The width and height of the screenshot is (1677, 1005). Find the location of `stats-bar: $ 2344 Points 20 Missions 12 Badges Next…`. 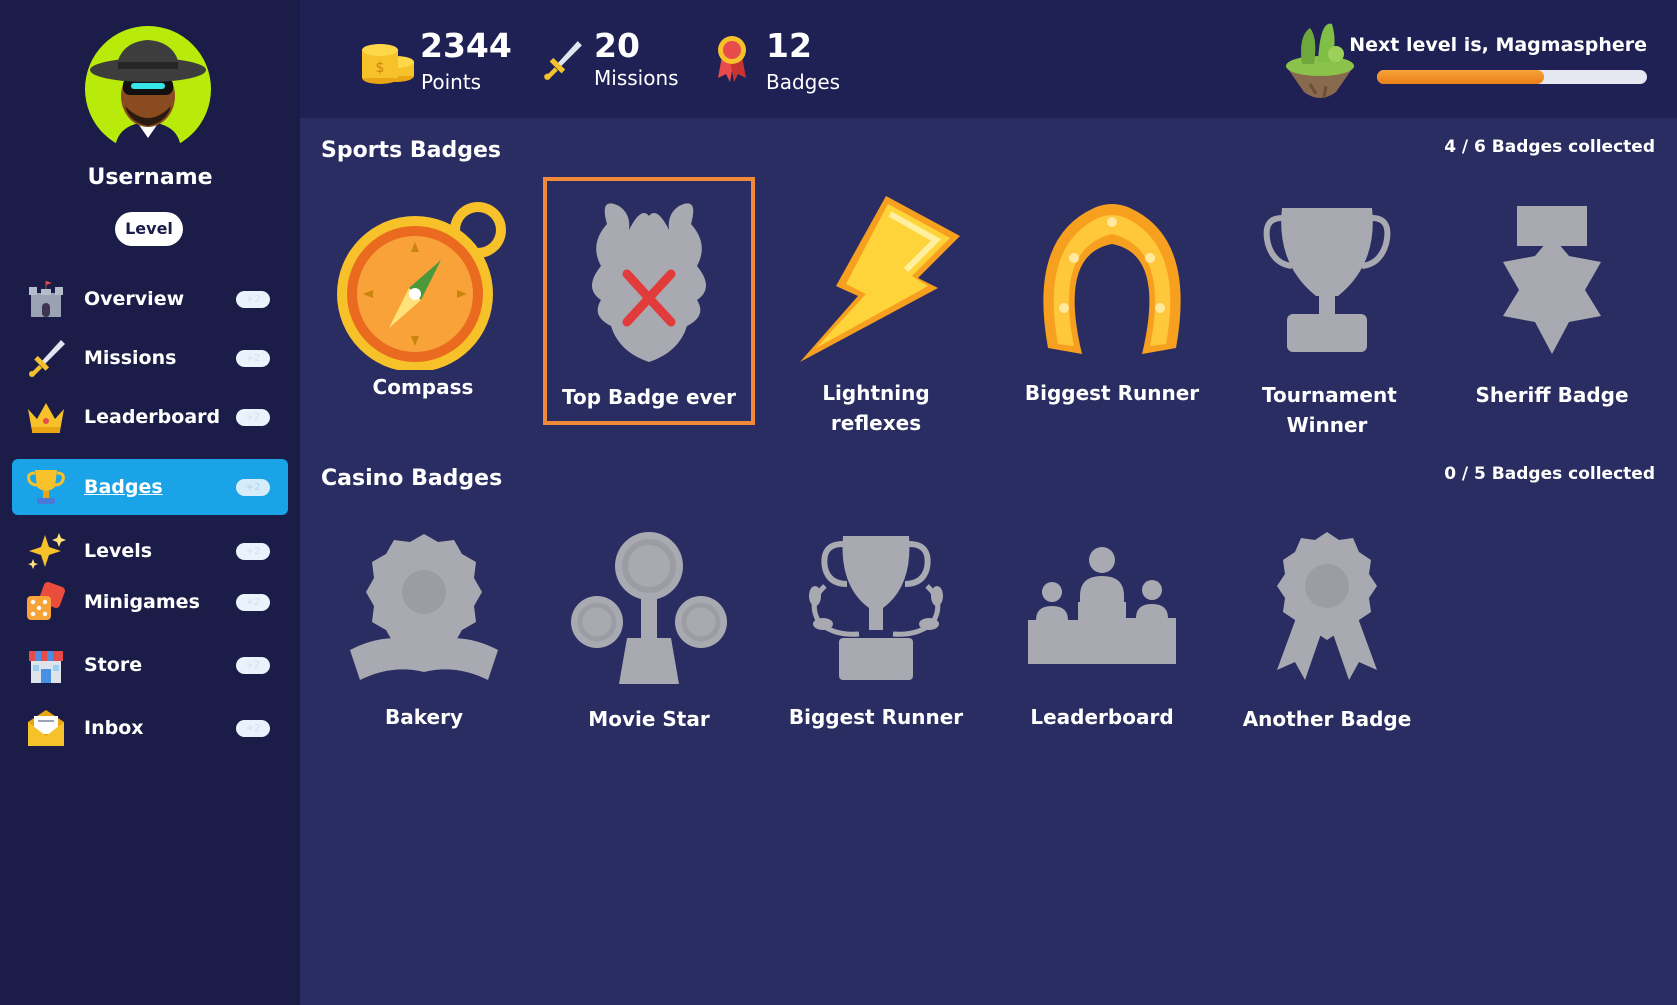

stats-bar: $ 2344 Points 20 Missions 12 Badges Next… is located at coordinates (988, 59).